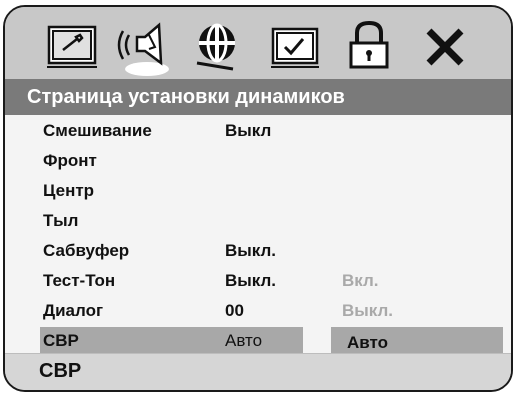 This screenshot has height=393, width=515. What do you see at coordinates (79, 280) in the screenshot?
I see `setting-label: Тест-Тон` at bounding box center [79, 280].